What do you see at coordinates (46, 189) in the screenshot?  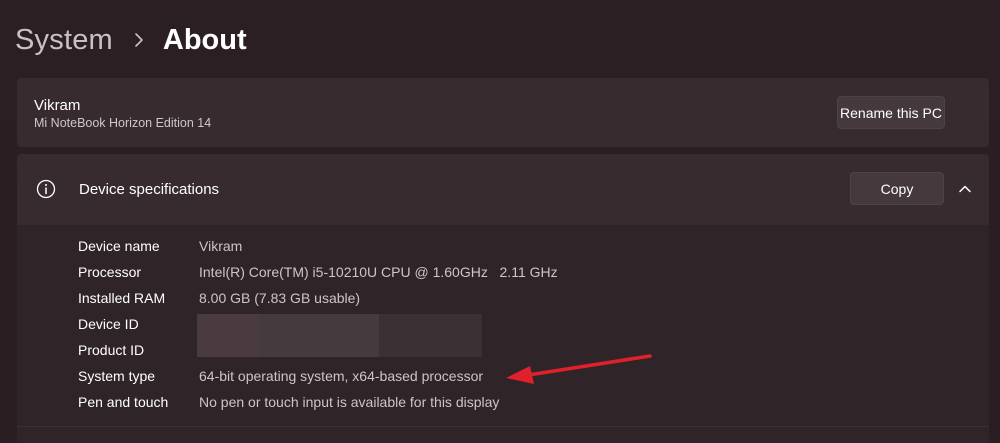 I see `info-icon` at bounding box center [46, 189].